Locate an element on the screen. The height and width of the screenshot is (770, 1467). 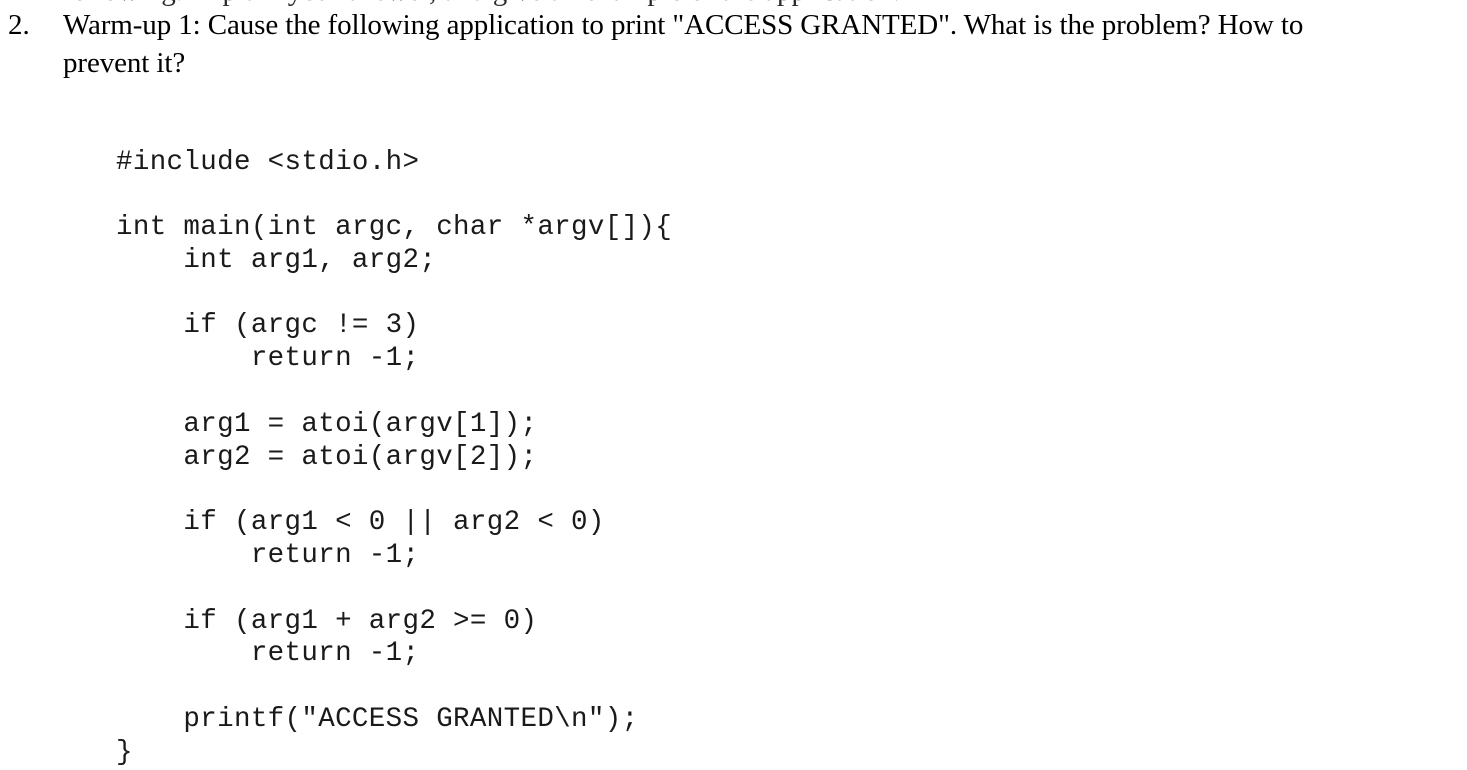
question-number: 2. is located at coordinates (19, 25).